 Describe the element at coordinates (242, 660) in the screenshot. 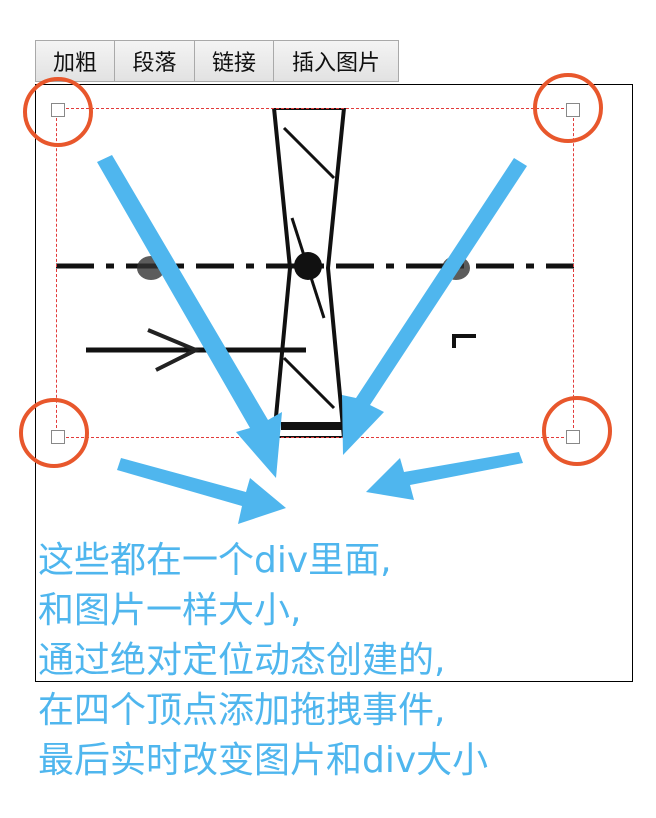

I see `caption-line-3: 通过绝对定位动态创建的,` at that location.